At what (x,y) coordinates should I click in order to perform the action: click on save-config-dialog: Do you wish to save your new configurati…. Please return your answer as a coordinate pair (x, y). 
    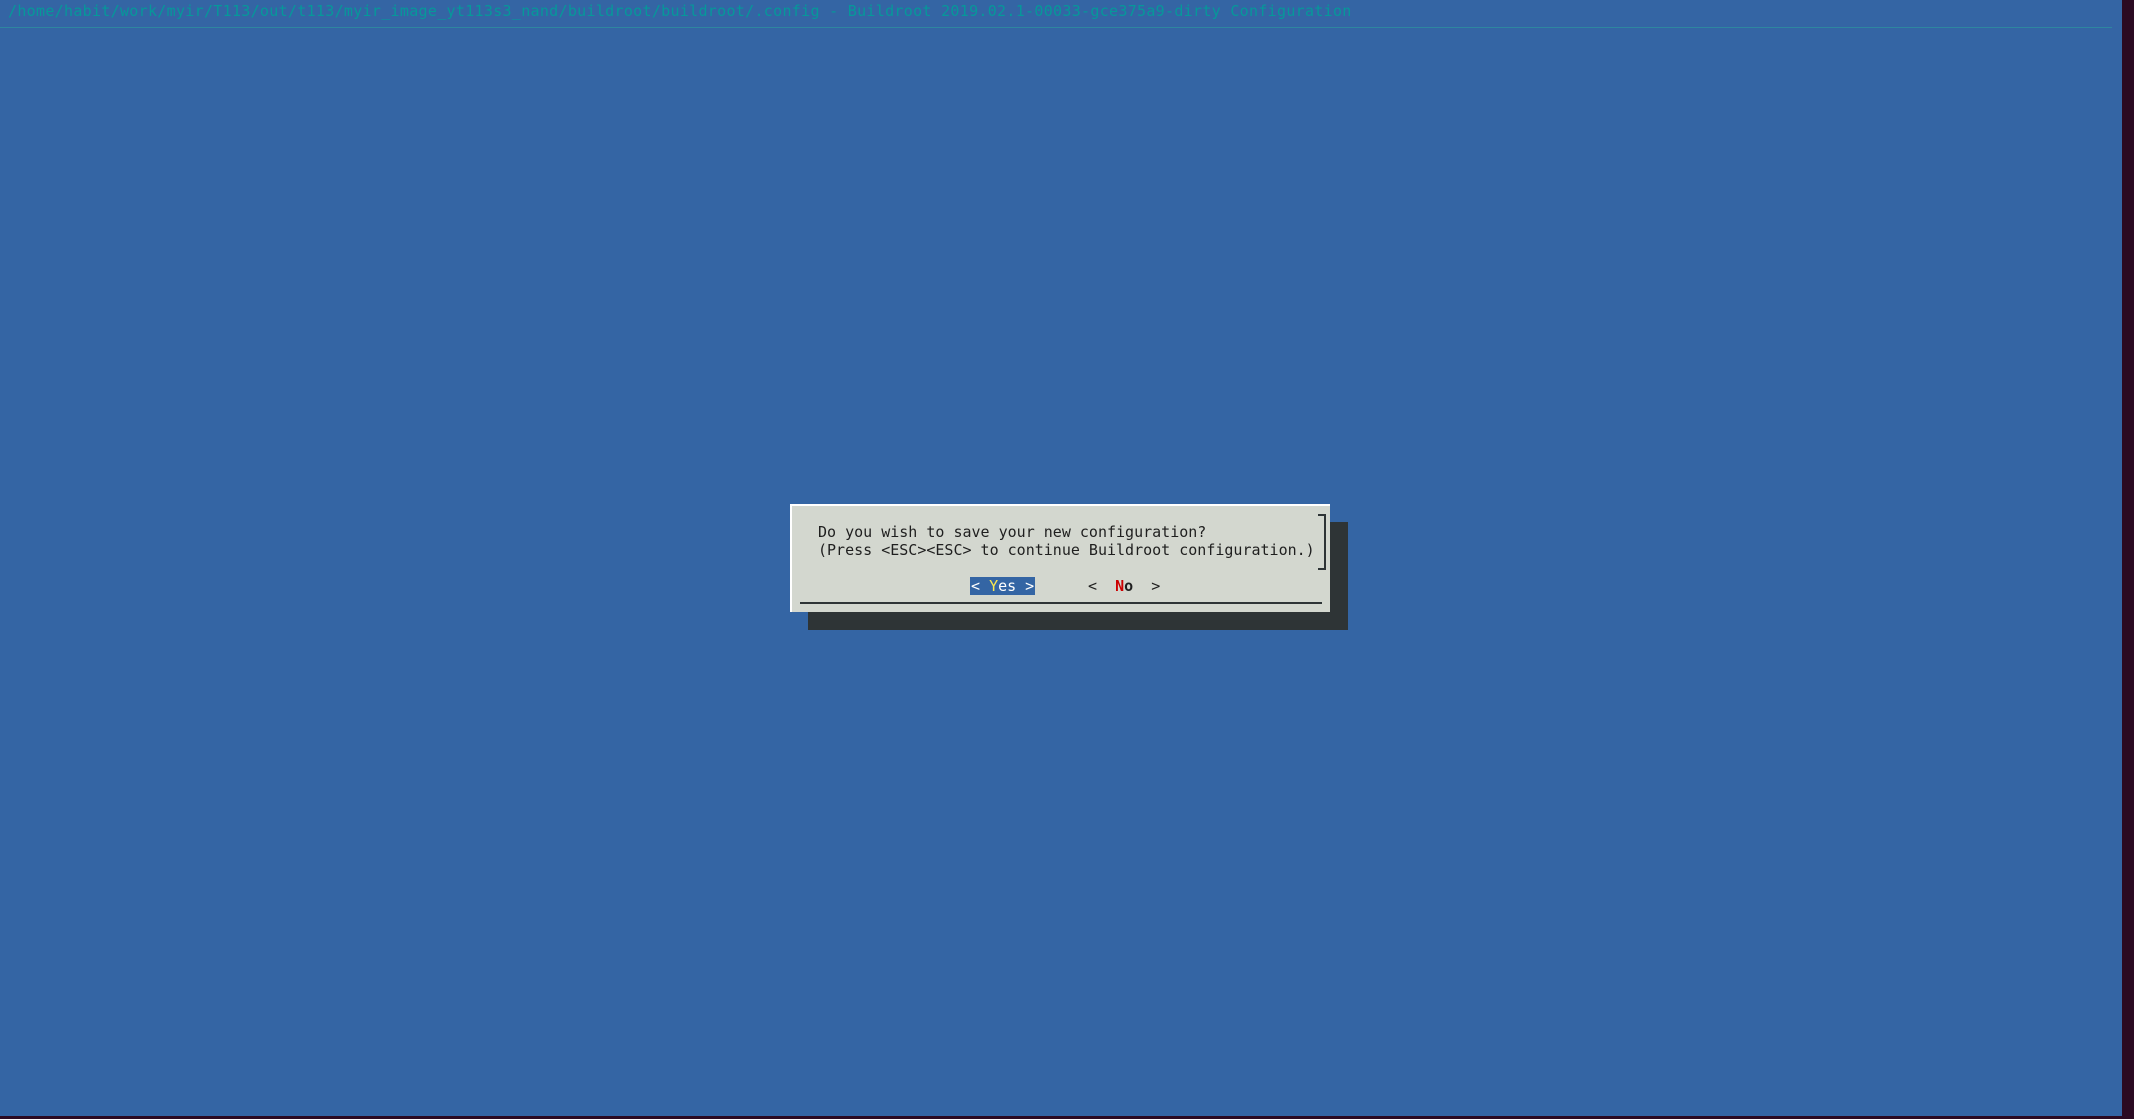
    Looking at the image, I should click on (1060, 558).